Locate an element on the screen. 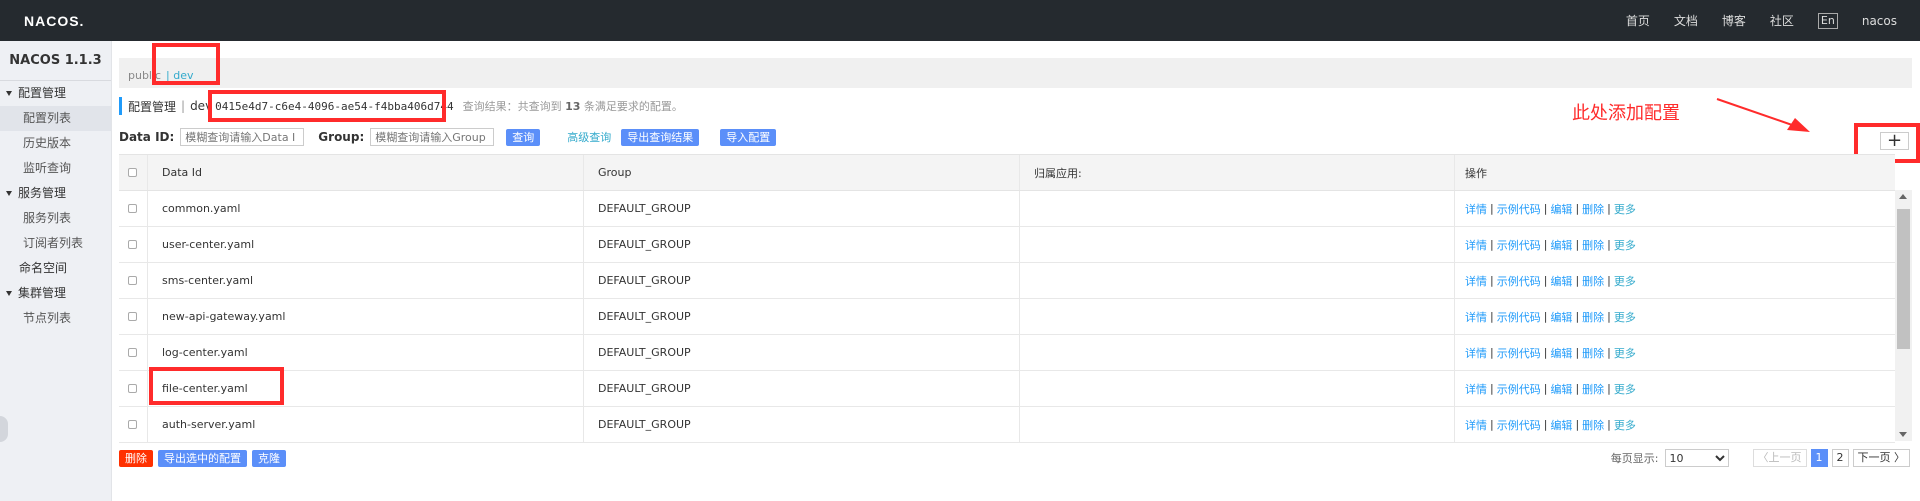 Image resolution: width=1920 pixels, height=501 pixels. sidebar-item-node-list: 节点列表 is located at coordinates (55, 318).